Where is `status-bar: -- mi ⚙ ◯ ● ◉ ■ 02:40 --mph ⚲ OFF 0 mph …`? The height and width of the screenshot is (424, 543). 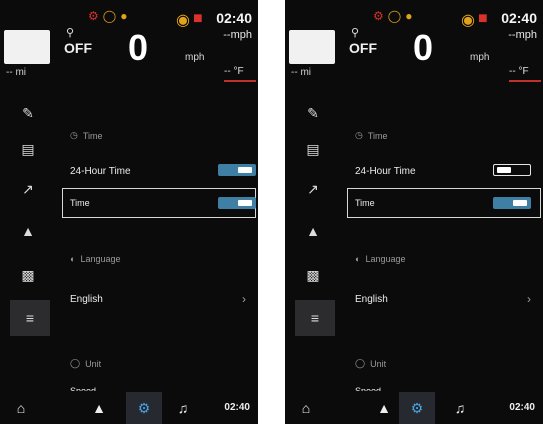 status-bar: -- mi ⚙ ◯ ● ◉ ■ 02:40 --mph ⚲ OFF 0 mph … is located at coordinates (129, 46).